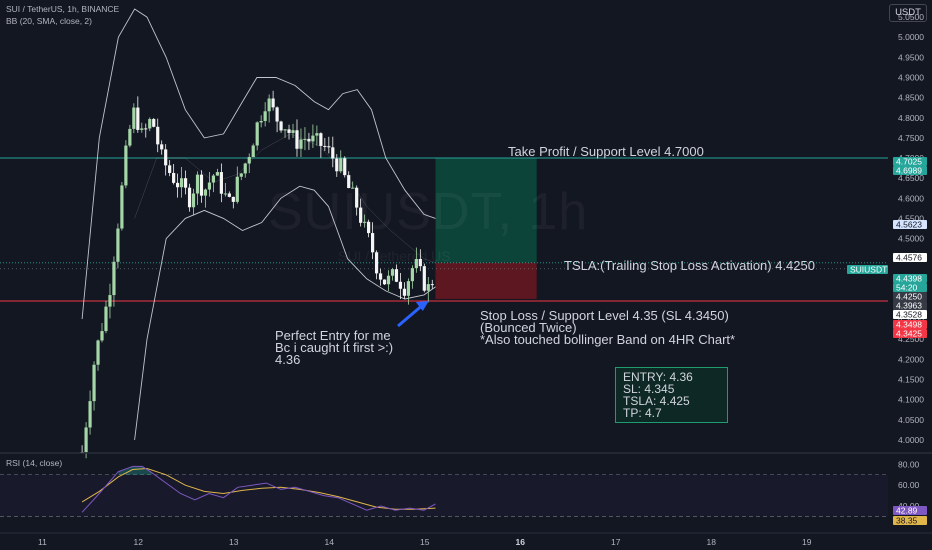  Describe the element at coordinates (911, 380) in the screenshot. I see `price-tick-label: 4.1500` at that location.